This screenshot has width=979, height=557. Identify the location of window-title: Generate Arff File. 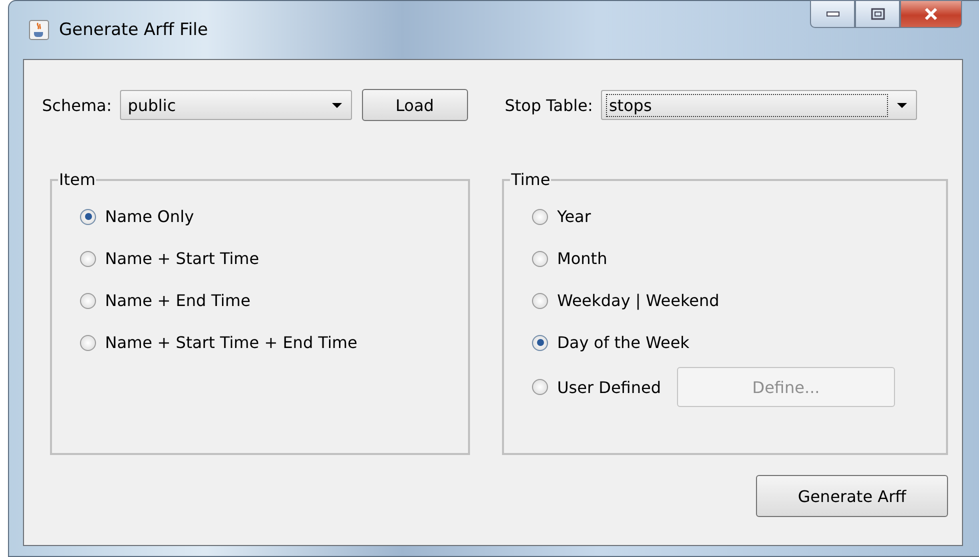
(133, 30).